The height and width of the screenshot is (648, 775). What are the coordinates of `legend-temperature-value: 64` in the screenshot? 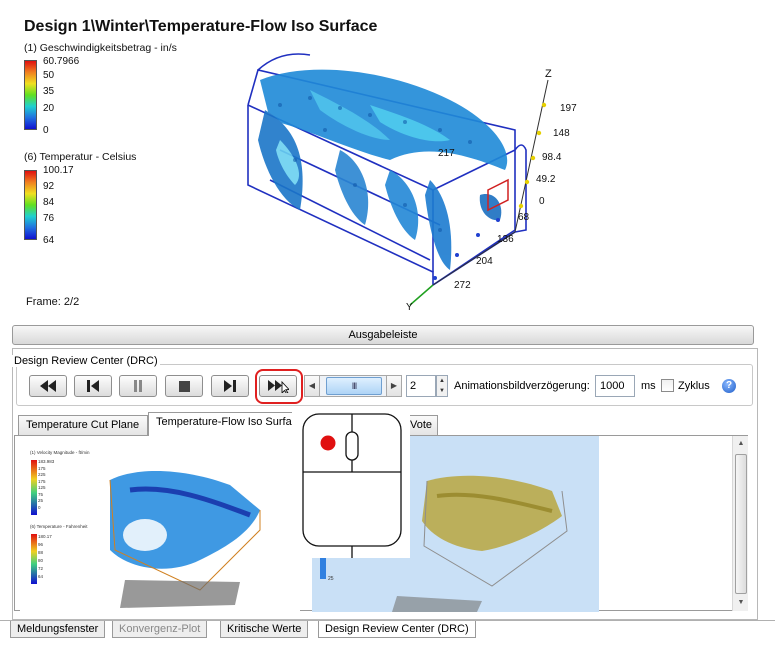 It's located at (49, 240).